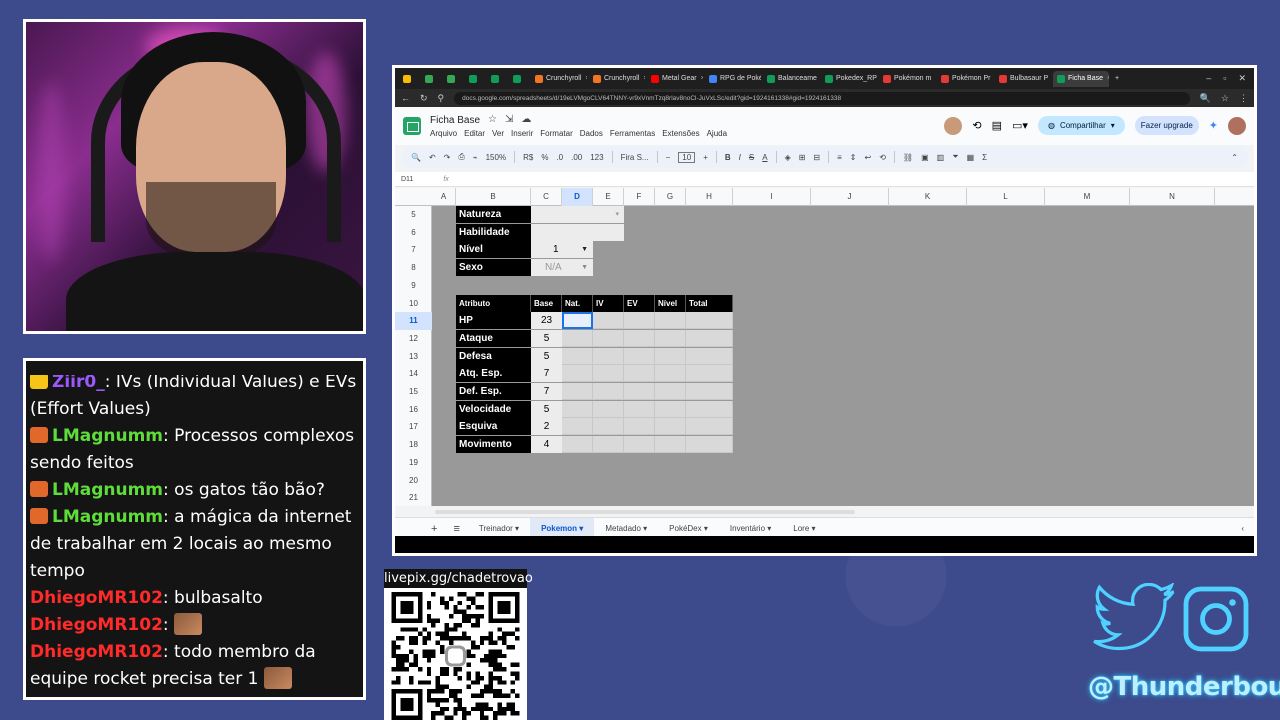 The height and width of the screenshot is (720, 1280). Describe the element at coordinates (544, 157) in the screenshot. I see `percent-format: %` at that location.